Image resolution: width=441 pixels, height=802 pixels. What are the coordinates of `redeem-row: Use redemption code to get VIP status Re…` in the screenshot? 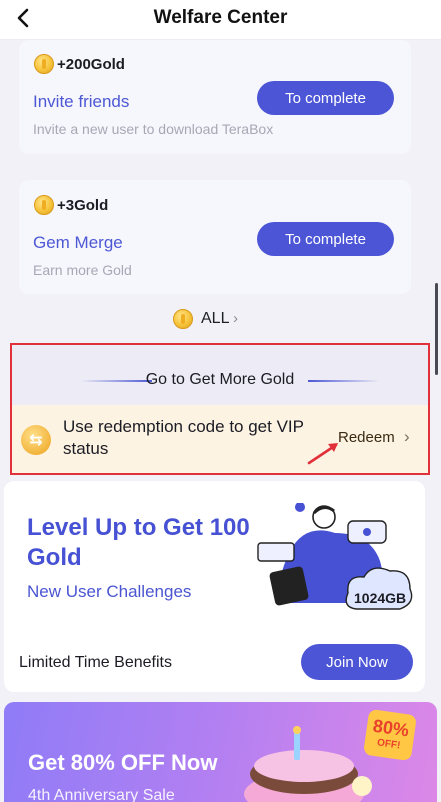 It's located at (220, 439).